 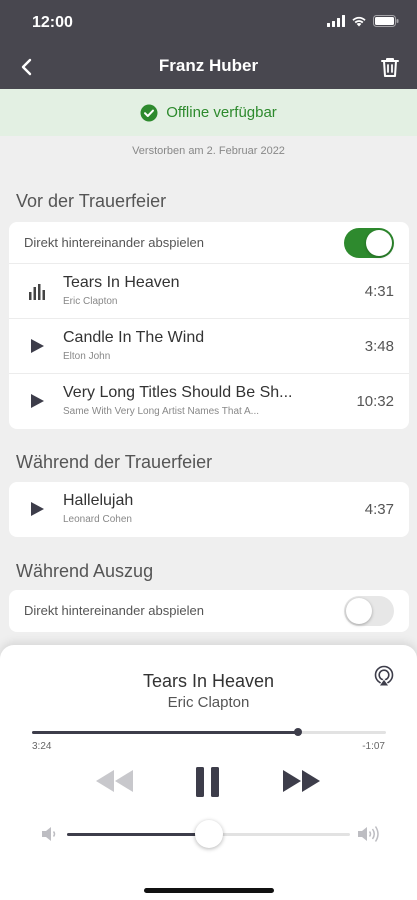 I want to click on section-title-exit: Während Auszug, so click(x=85, y=571).